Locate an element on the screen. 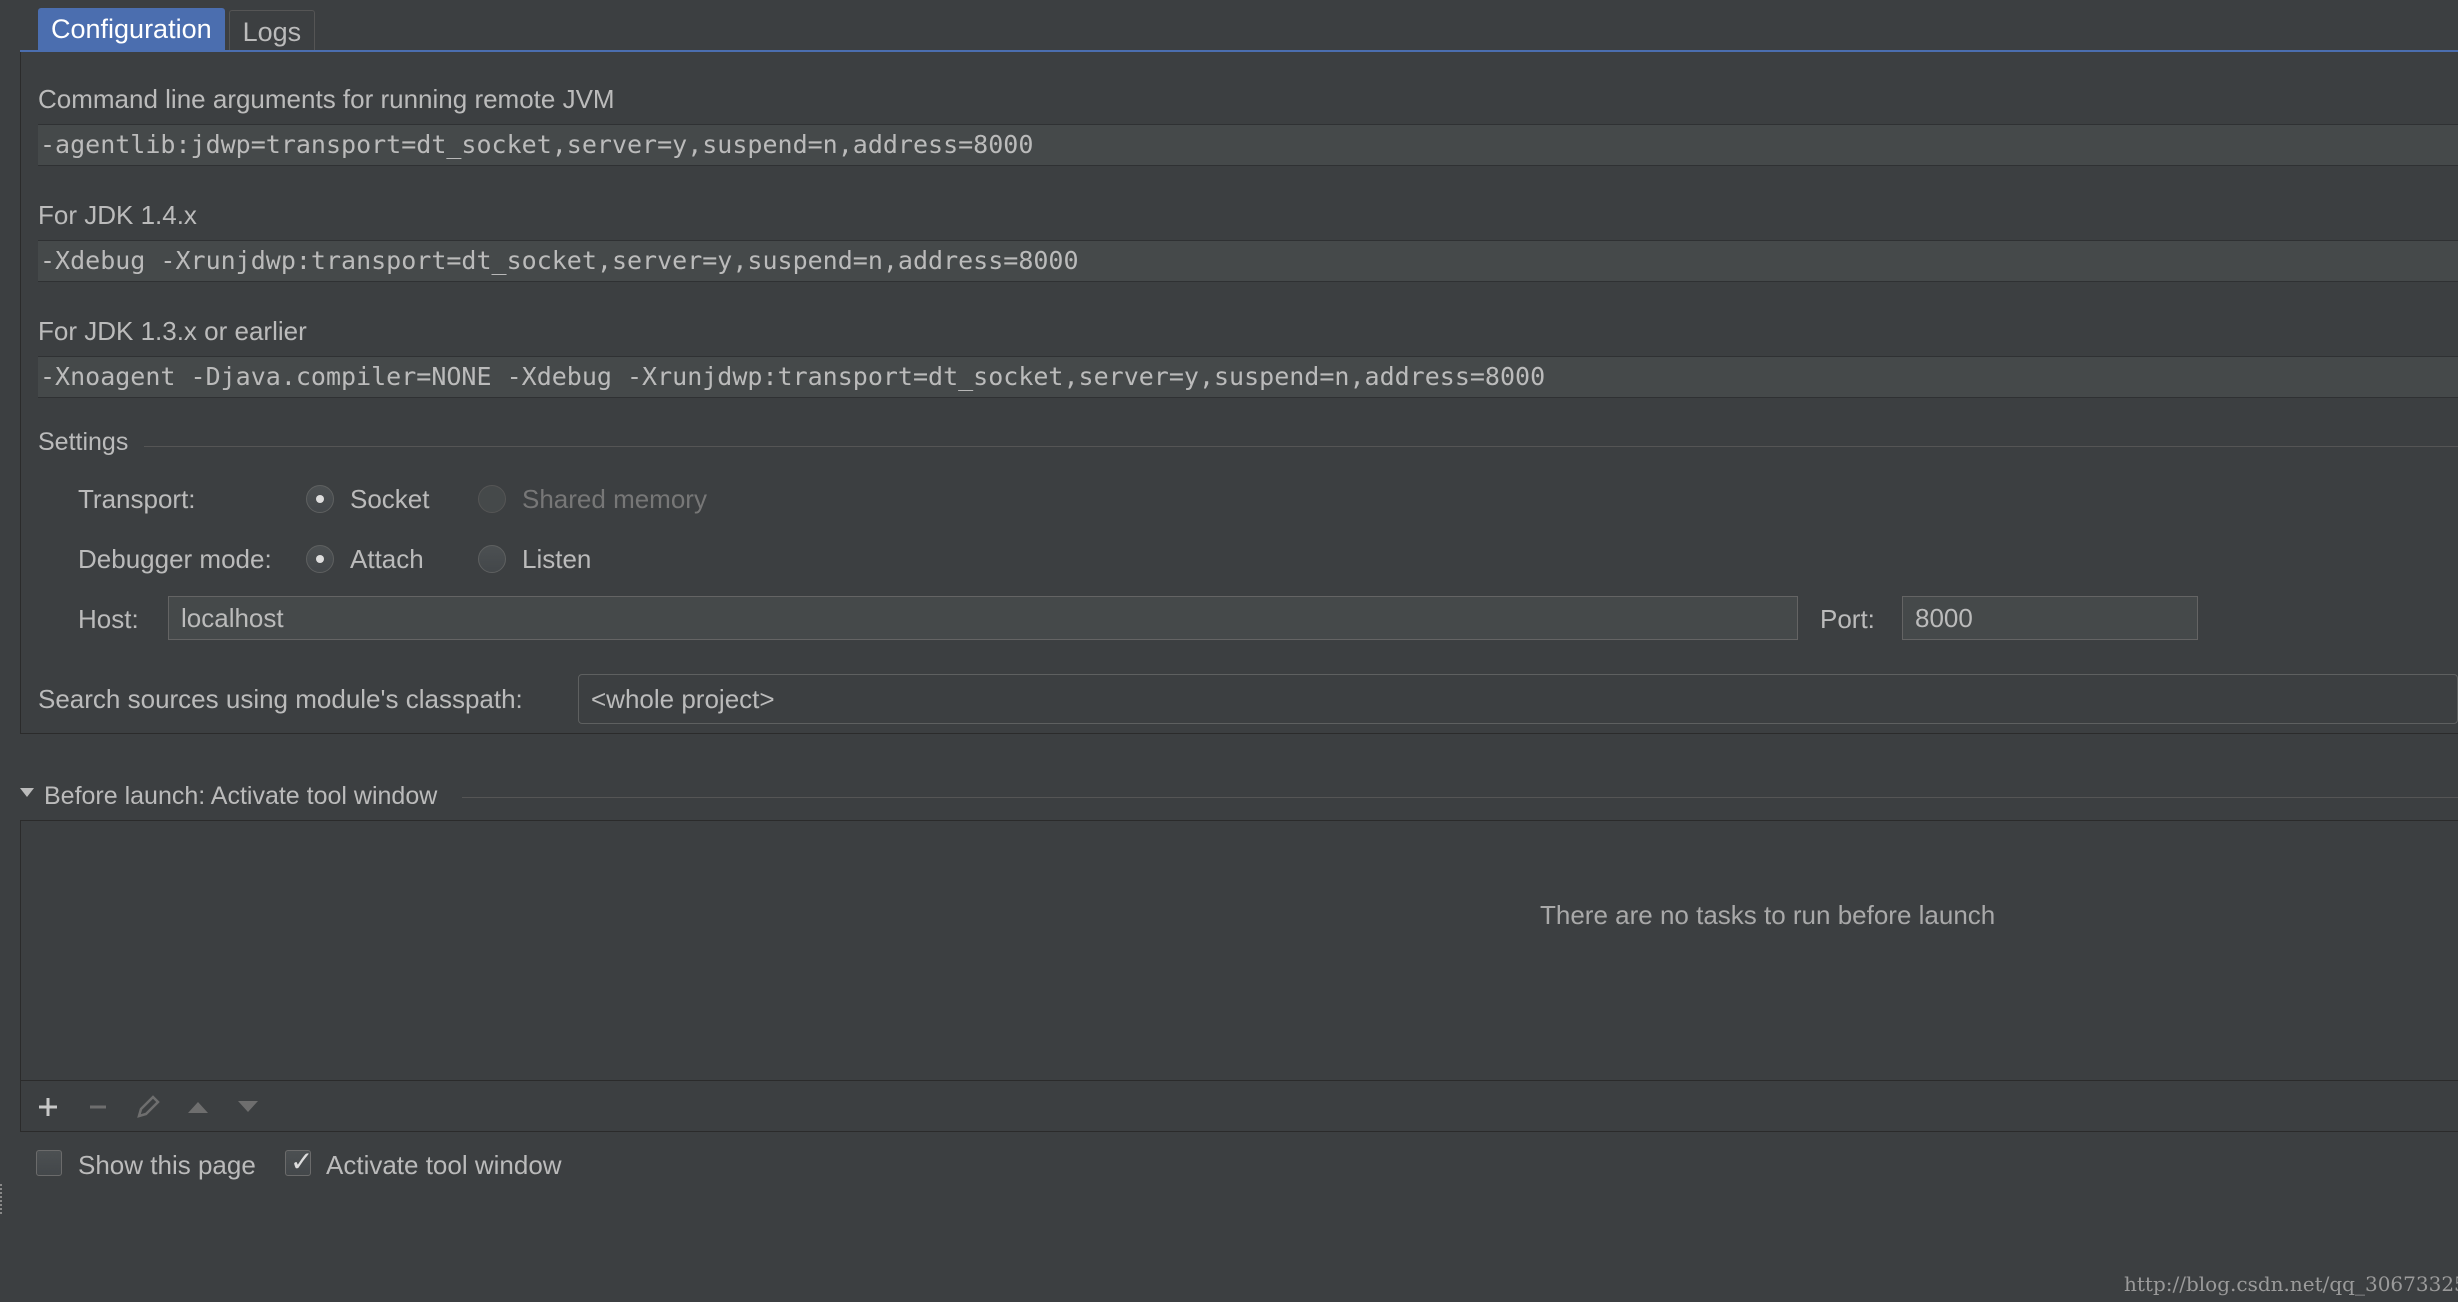 This screenshot has width=2458, height=1302. show-this-page-checkbox is located at coordinates (49, 1163).